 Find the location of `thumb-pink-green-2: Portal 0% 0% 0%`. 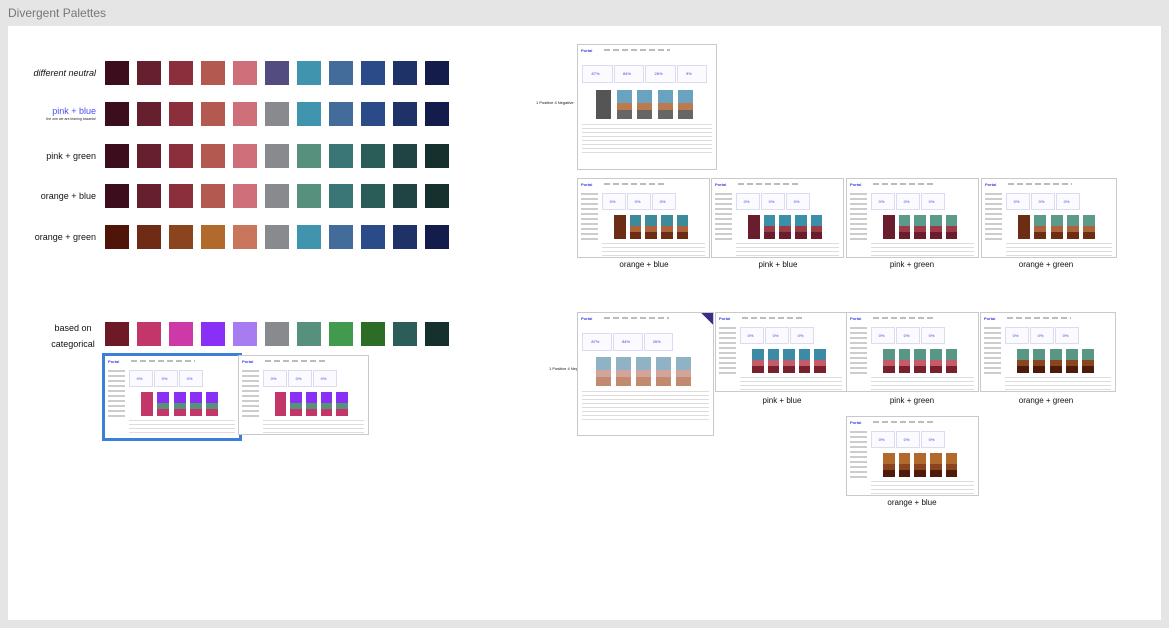

thumb-pink-green-2: Portal 0% 0% 0% is located at coordinates (912, 352).